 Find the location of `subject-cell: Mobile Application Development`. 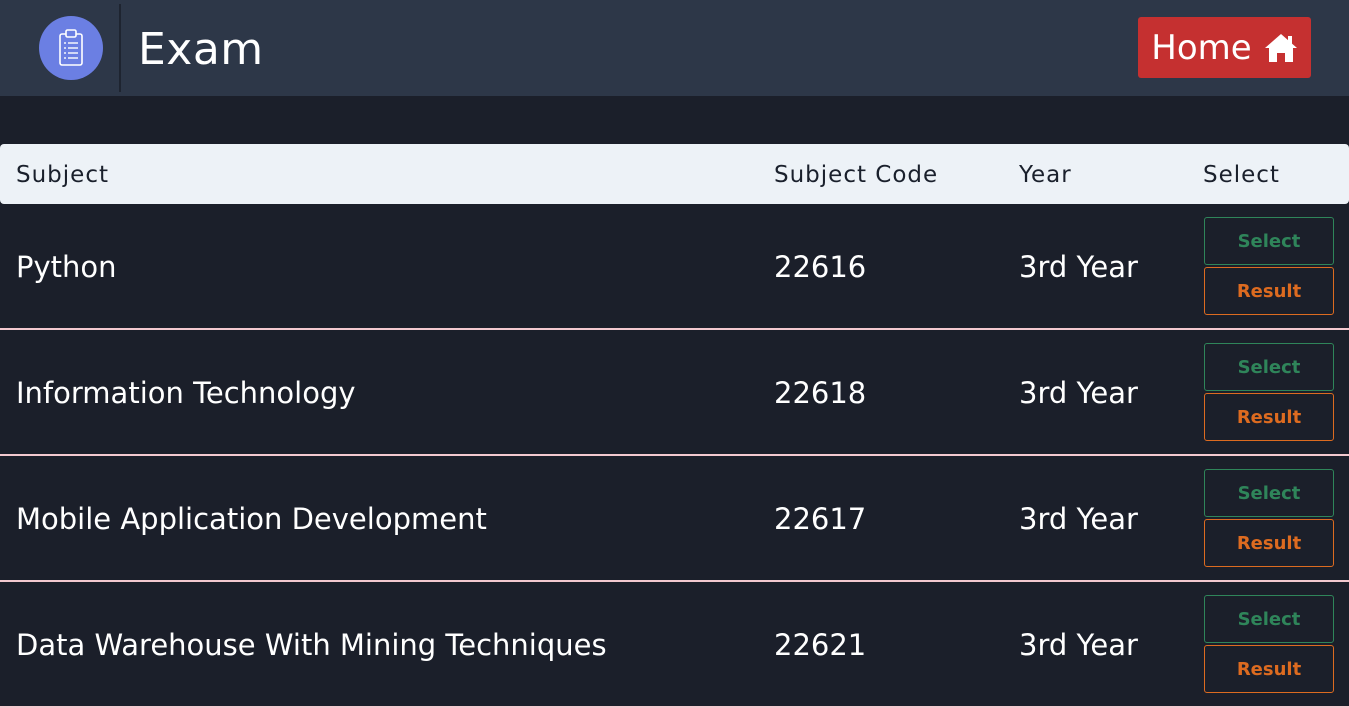

subject-cell: Mobile Application Development is located at coordinates (251, 519).